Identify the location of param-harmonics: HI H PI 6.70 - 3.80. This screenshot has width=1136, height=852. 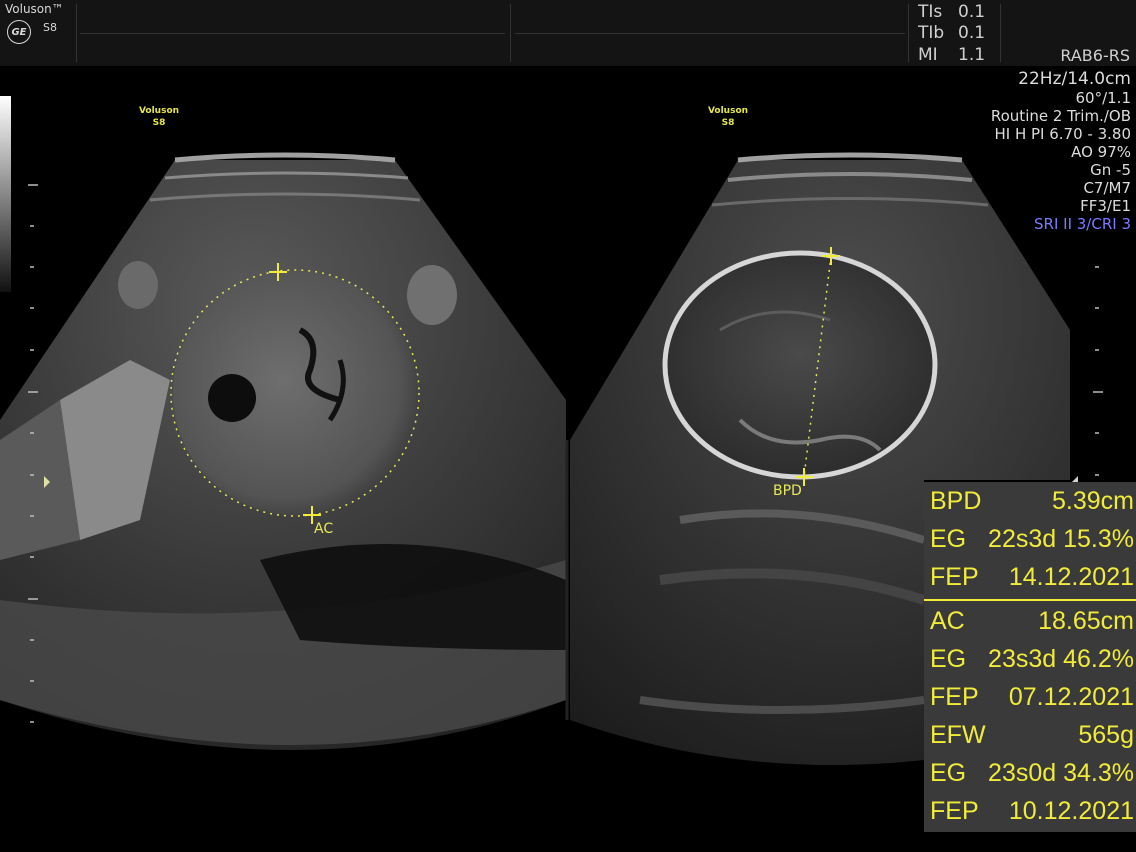
(1062, 134).